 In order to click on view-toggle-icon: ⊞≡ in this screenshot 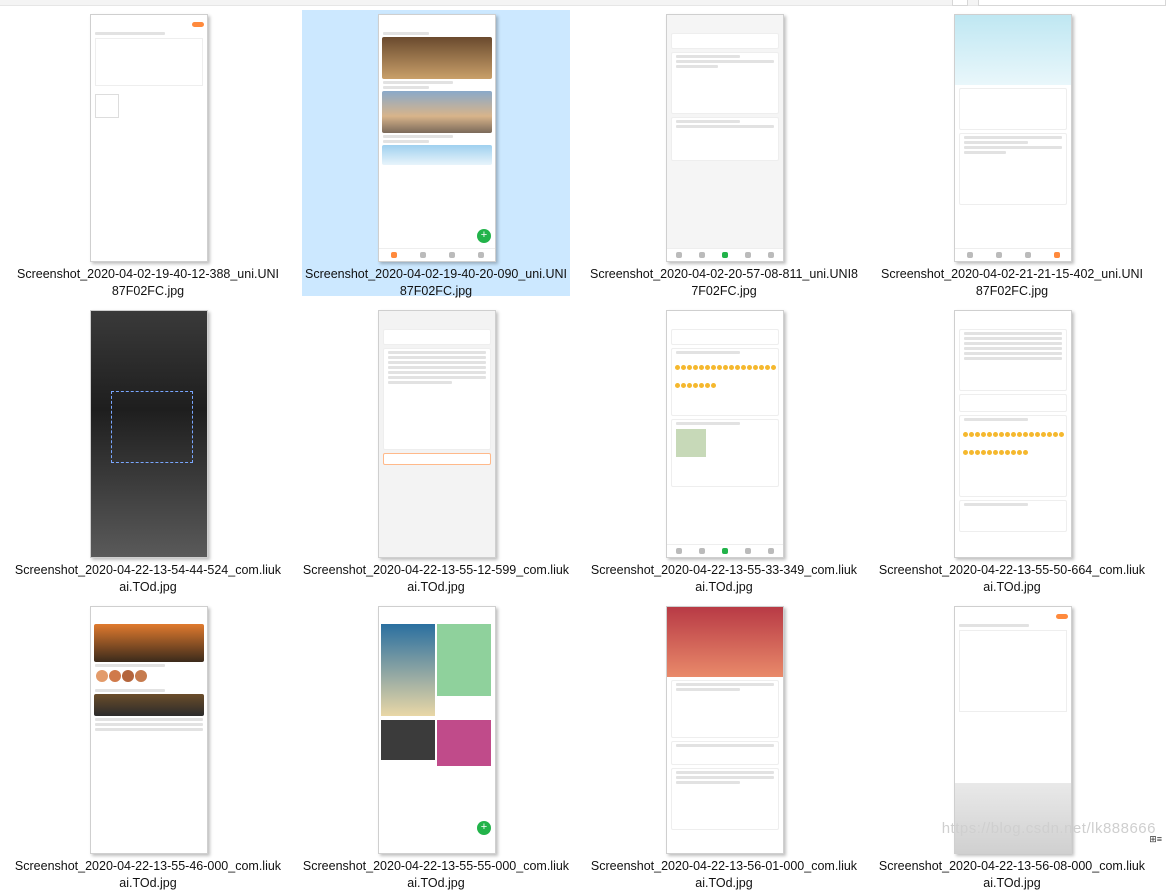, I will do `click(1155, 839)`.